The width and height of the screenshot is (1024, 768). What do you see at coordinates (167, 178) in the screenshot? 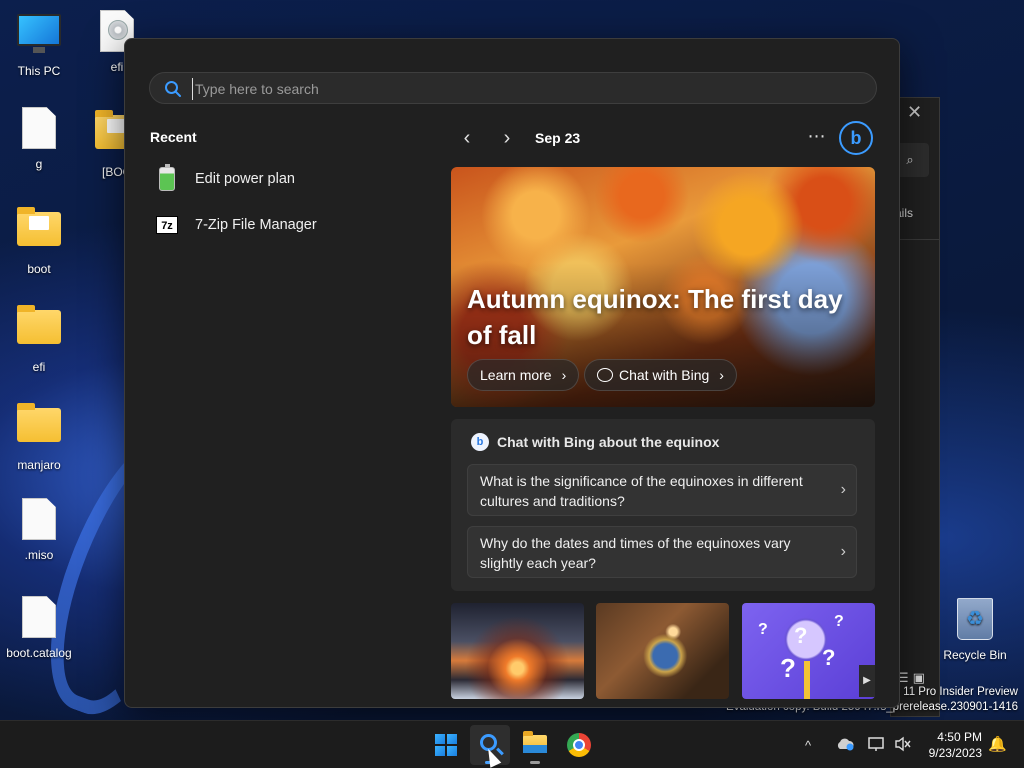
I see `battery-icon` at bounding box center [167, 178].